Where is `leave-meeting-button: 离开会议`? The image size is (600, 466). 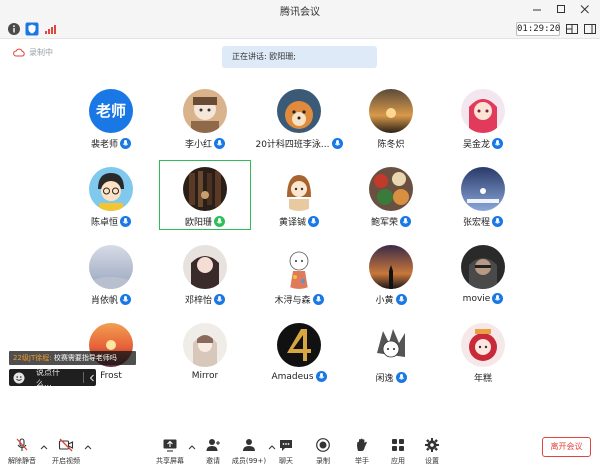
leave-meeting-button: 离开会议 is located at coordinates (566, 447).